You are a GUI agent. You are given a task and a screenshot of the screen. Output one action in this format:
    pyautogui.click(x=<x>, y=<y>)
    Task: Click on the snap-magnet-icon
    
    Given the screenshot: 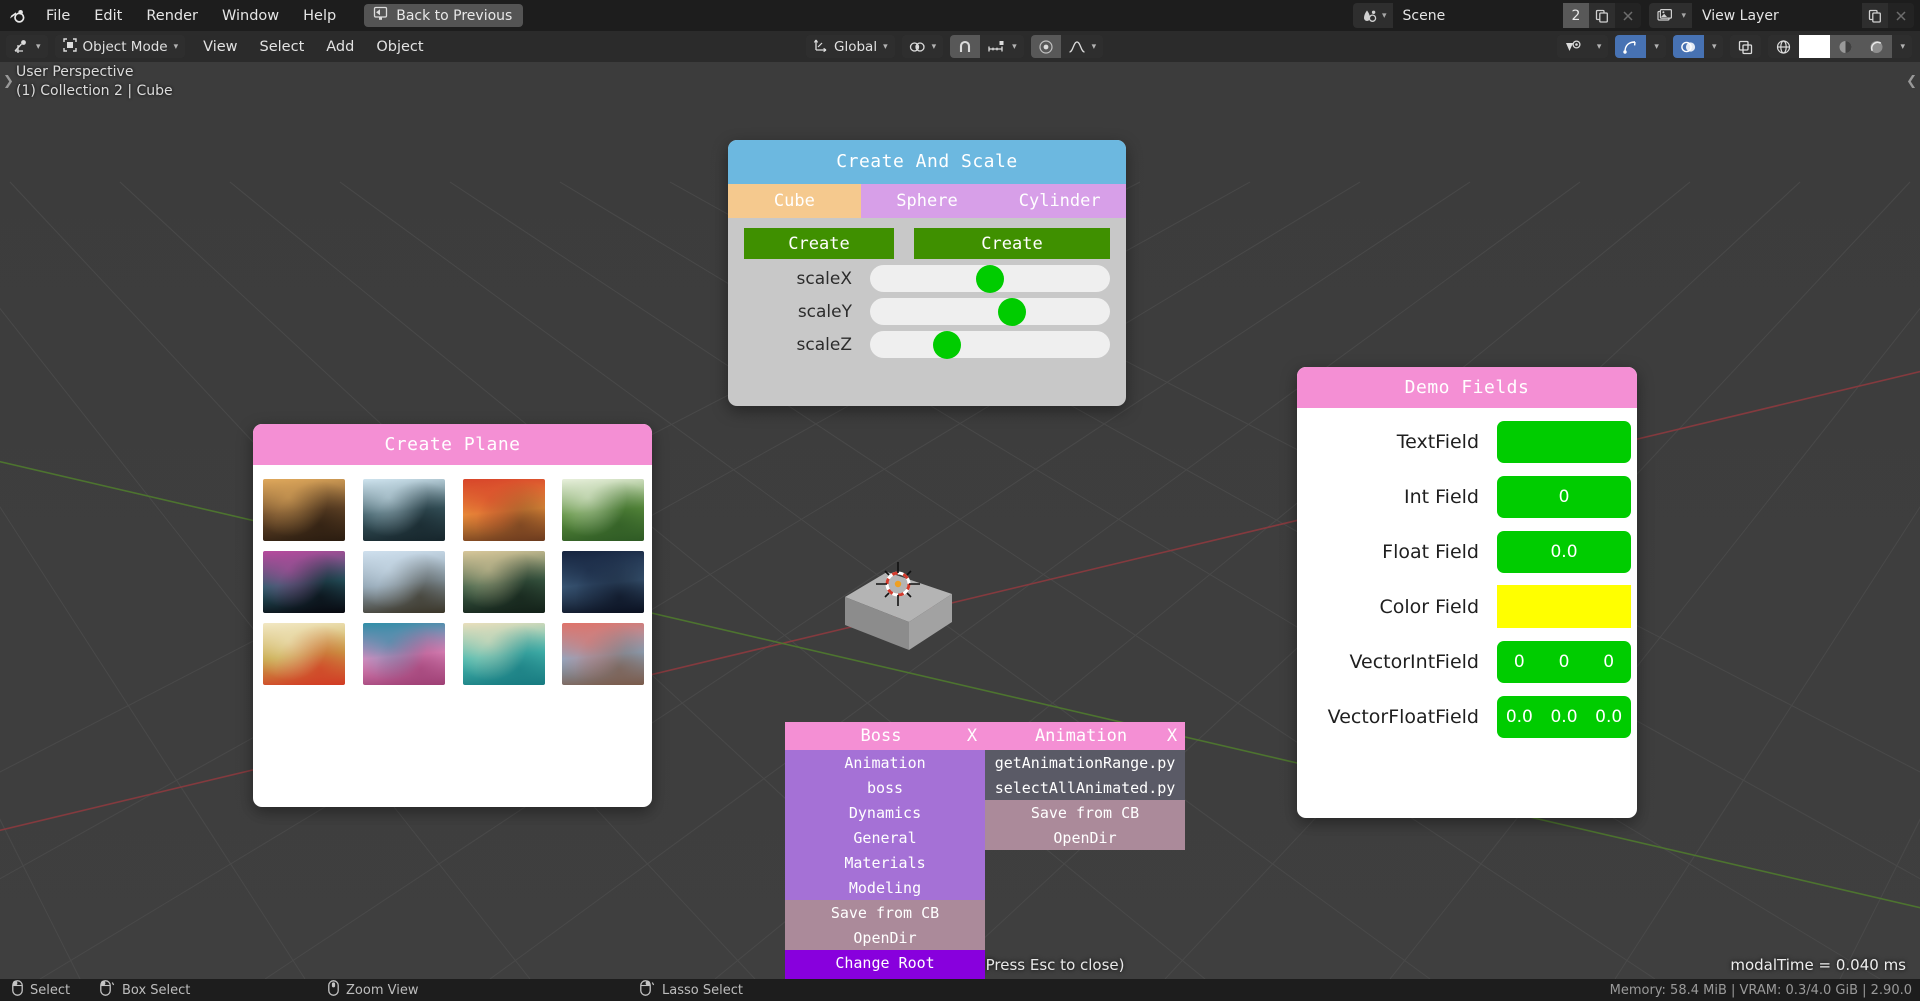 What is the action you would take?
    pyautogui.click(x=965, y=46)
    